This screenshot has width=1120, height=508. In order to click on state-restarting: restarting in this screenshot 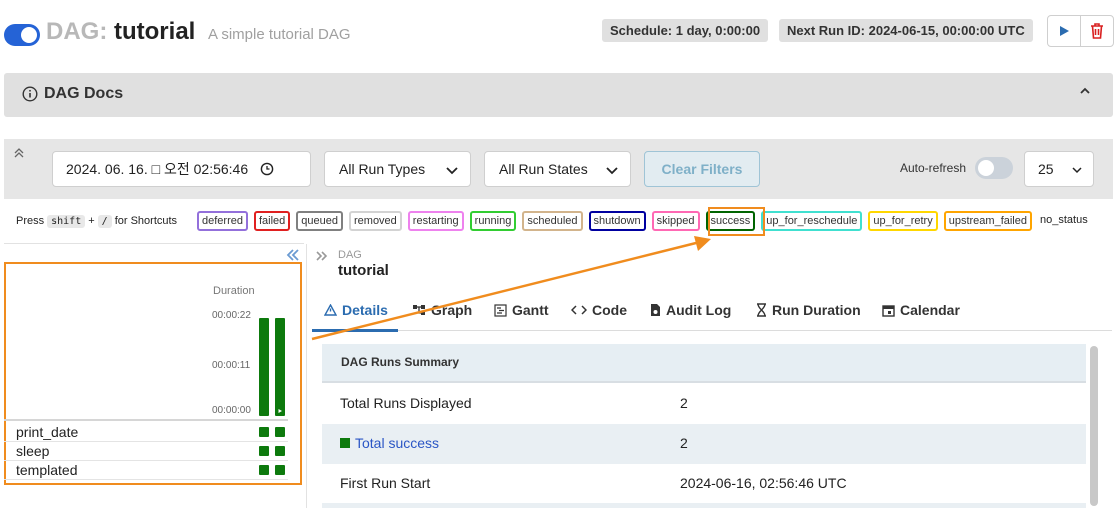, I will do `click(435, 221)`.